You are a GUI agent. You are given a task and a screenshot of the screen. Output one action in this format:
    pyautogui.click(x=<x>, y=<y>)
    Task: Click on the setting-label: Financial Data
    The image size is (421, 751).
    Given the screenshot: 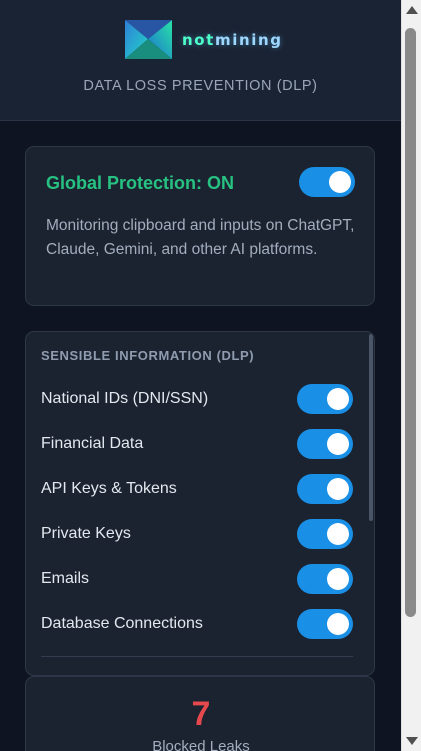 What is the action you would take?
    pyautogui.click(x=92, y=443)
    